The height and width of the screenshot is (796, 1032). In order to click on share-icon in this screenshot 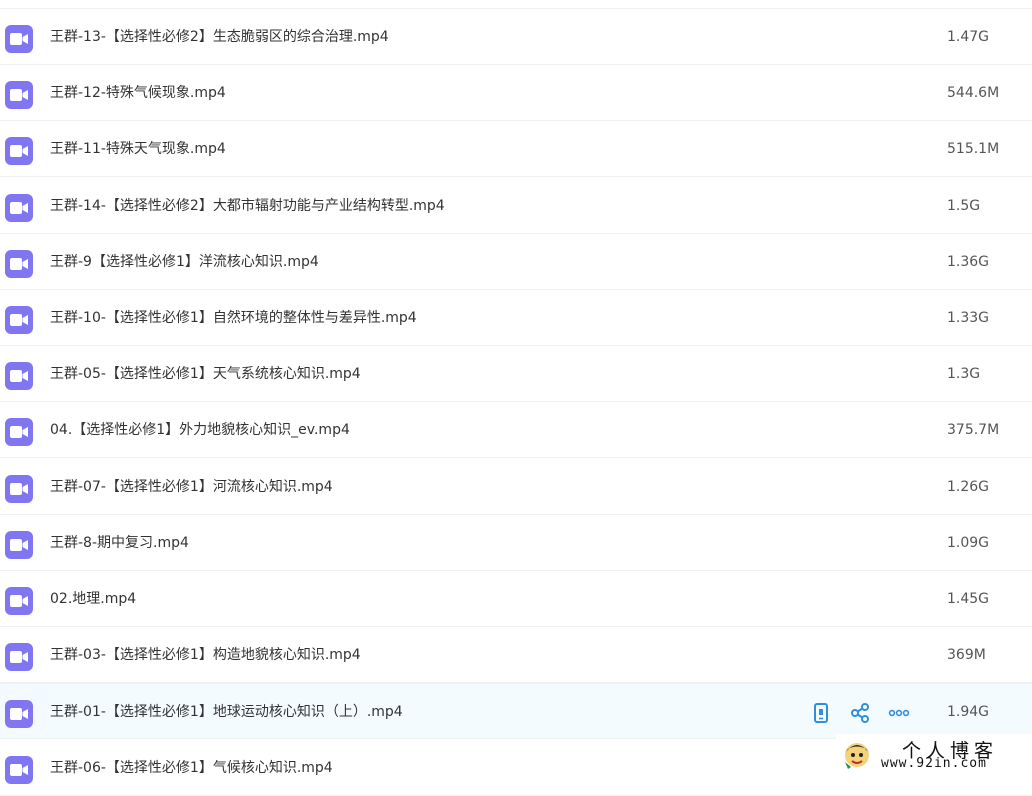, I will do `click(860, 713)`.